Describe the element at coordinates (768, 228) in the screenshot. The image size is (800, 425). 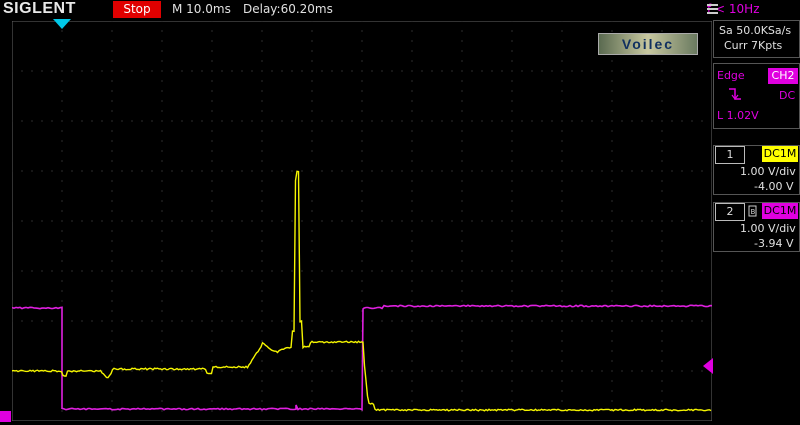
I see `channel-2-scale: 1.00 V/div` at that location.